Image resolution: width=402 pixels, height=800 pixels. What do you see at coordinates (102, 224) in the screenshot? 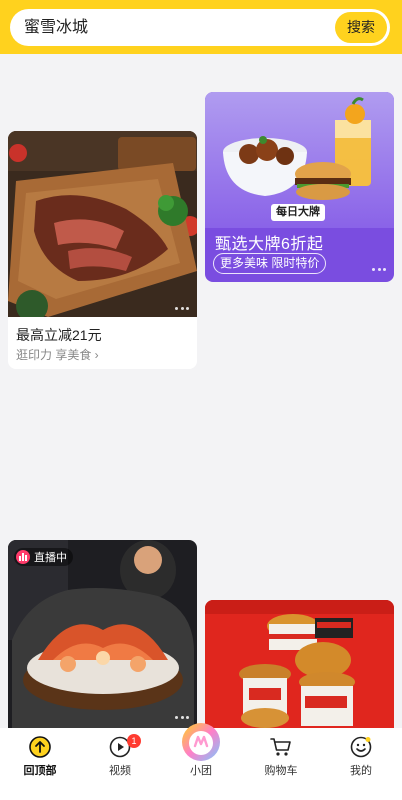
I see `steak-image` at bounding box center [102, 224].